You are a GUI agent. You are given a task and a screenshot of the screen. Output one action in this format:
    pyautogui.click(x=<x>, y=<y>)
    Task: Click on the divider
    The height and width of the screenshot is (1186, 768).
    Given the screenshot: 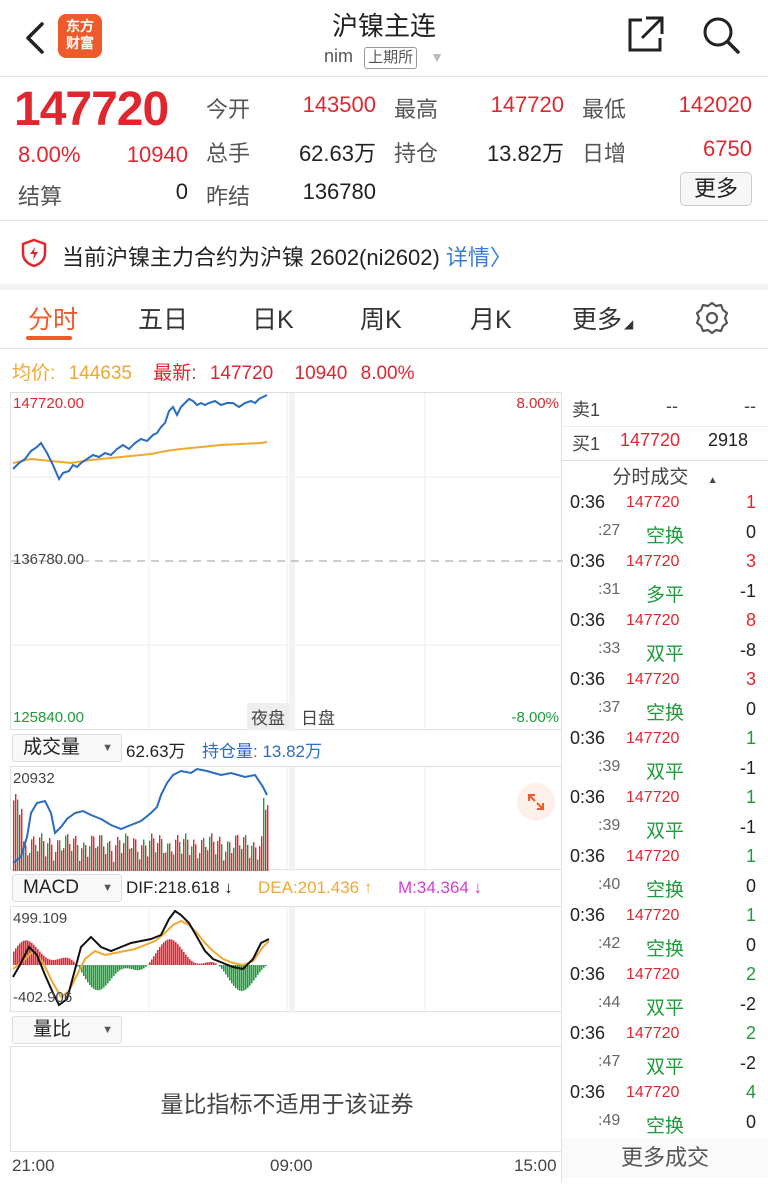 What is the action you would take?
    pyautogui.click(x=384, y=76)
    